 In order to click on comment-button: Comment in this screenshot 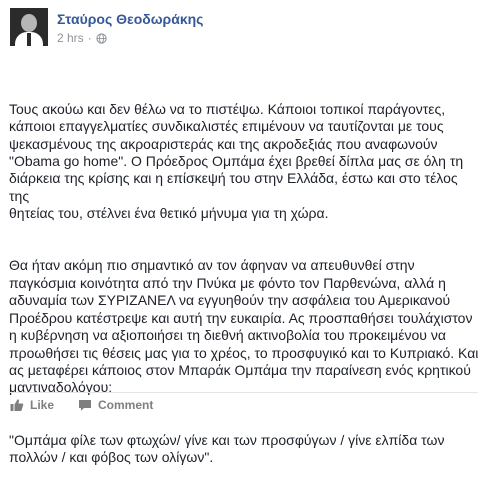, I will do `click(115, 405)`.